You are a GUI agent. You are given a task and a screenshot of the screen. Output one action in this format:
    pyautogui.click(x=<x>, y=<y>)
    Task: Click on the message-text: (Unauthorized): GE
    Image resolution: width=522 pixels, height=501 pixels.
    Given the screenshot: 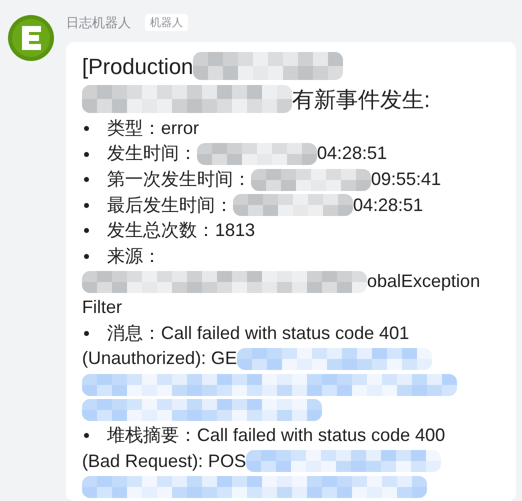 What is the action you would take?
    pyautogui.click(x=160, y=358)
    